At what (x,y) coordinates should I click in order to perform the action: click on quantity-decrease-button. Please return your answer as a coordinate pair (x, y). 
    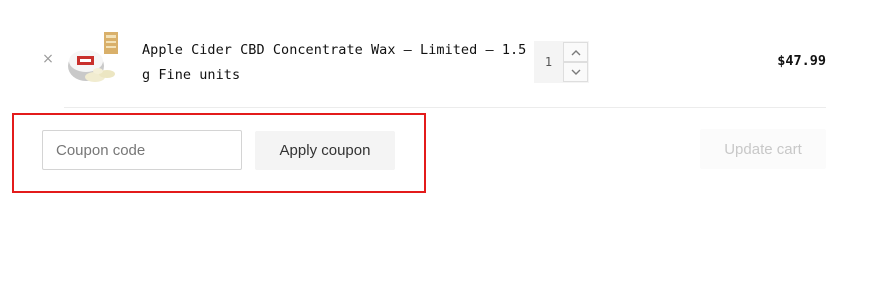
    Looking at the image, I should click on (575, 72).